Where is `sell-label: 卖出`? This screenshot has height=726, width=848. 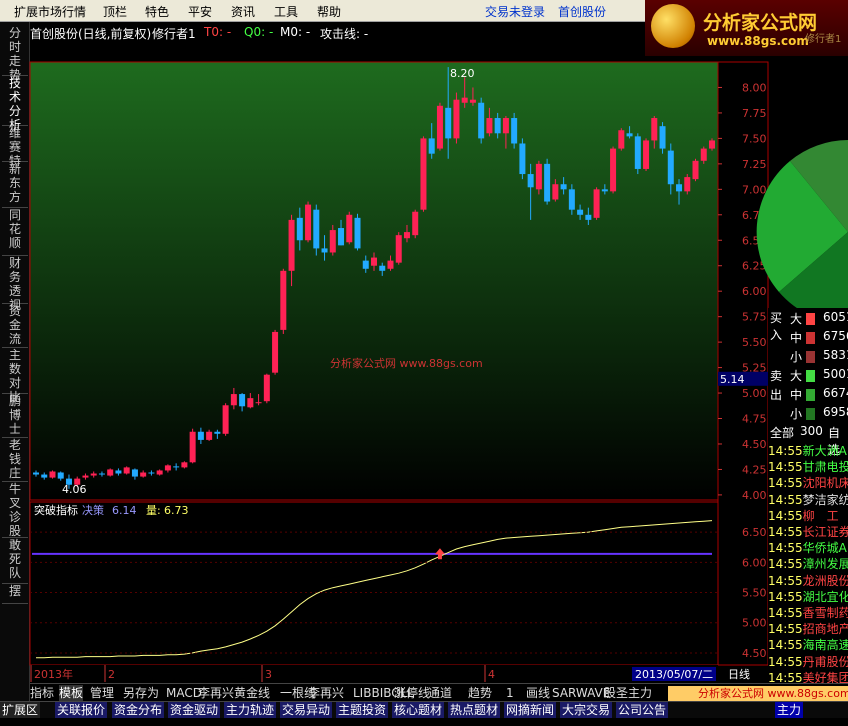
sell-label: 卖出 is located at coordinates (776, 385).